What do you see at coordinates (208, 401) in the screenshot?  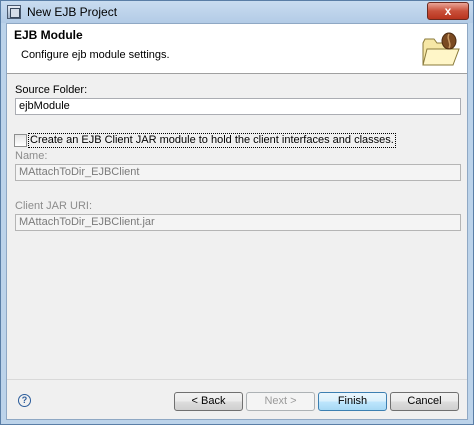 I see `back-button: < Back` at bounding box center [208, 401].